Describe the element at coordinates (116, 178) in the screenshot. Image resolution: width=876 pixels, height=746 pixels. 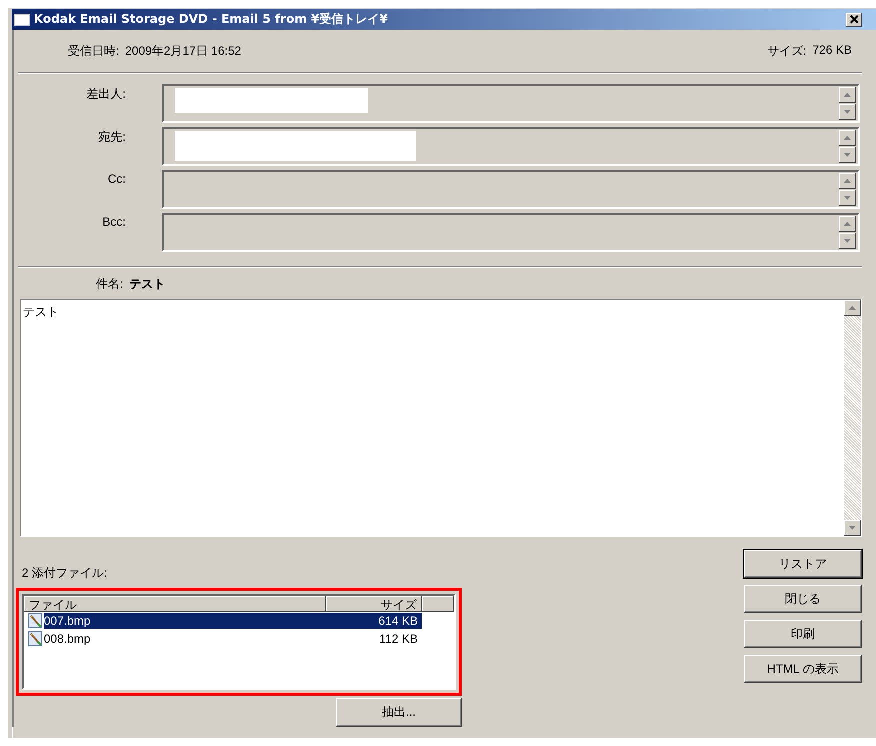
I see `field-label: Cc:` at that location.